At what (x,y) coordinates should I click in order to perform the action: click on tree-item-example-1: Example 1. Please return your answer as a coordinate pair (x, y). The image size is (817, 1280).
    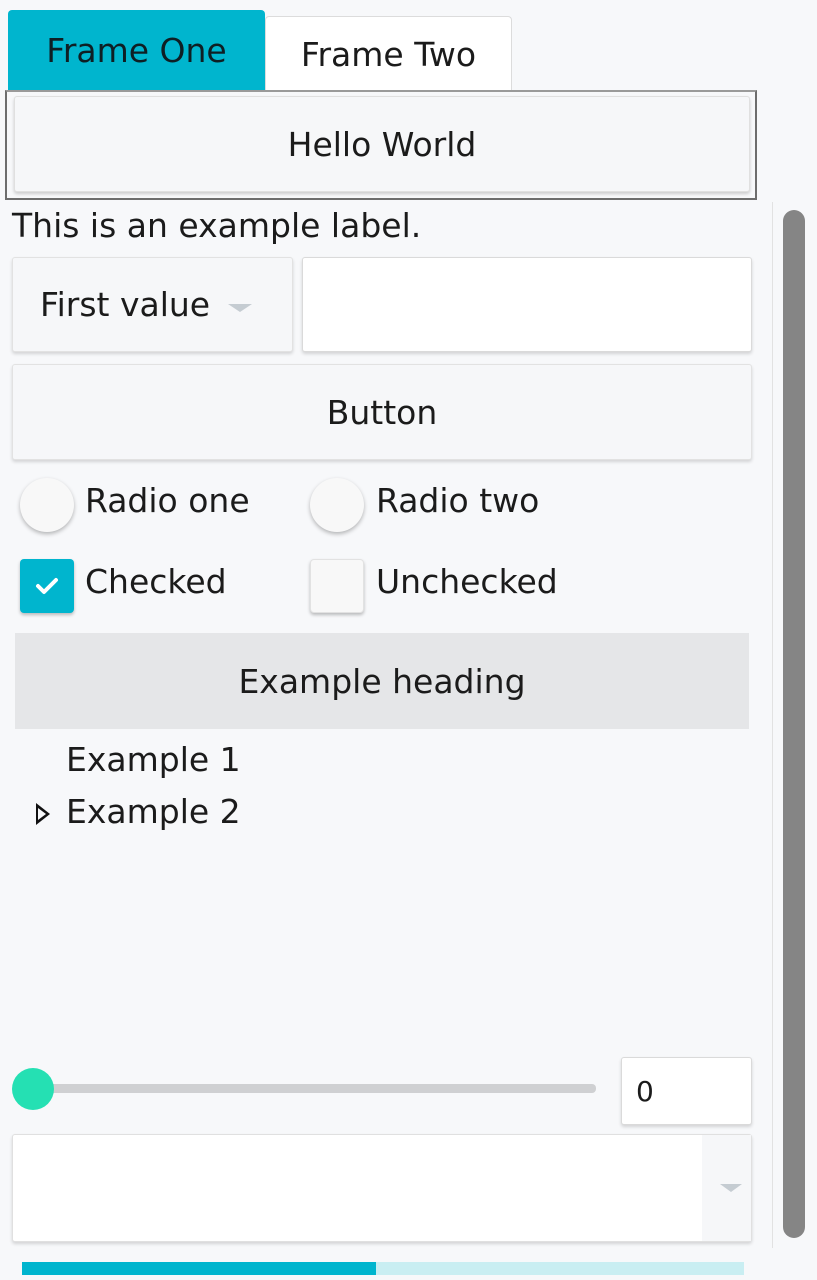
    Looking at the image, I should click on (153, 760).